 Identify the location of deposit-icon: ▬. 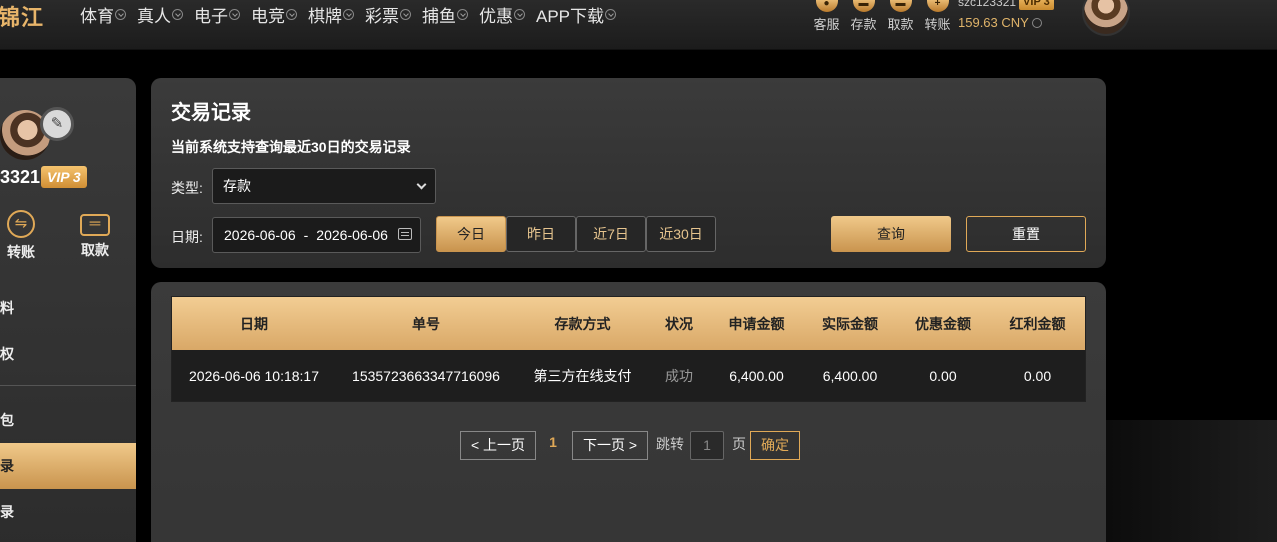
(863, 6).